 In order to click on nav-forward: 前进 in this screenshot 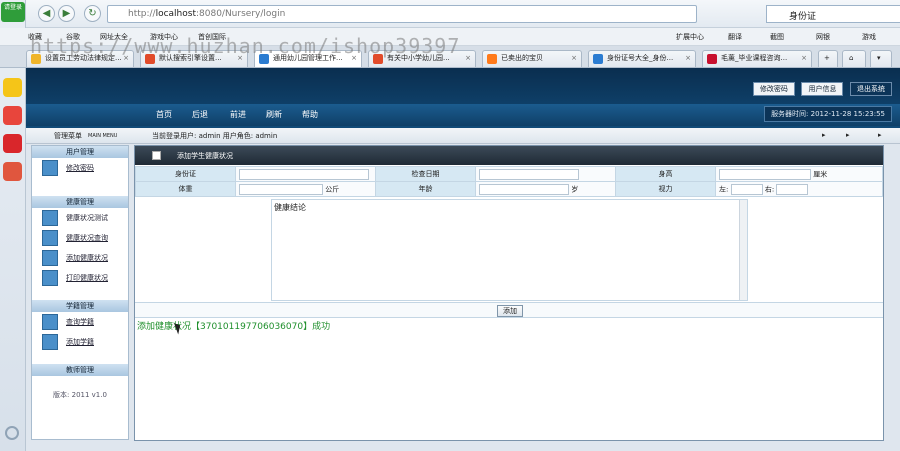, I will do `click(238, 114)`.